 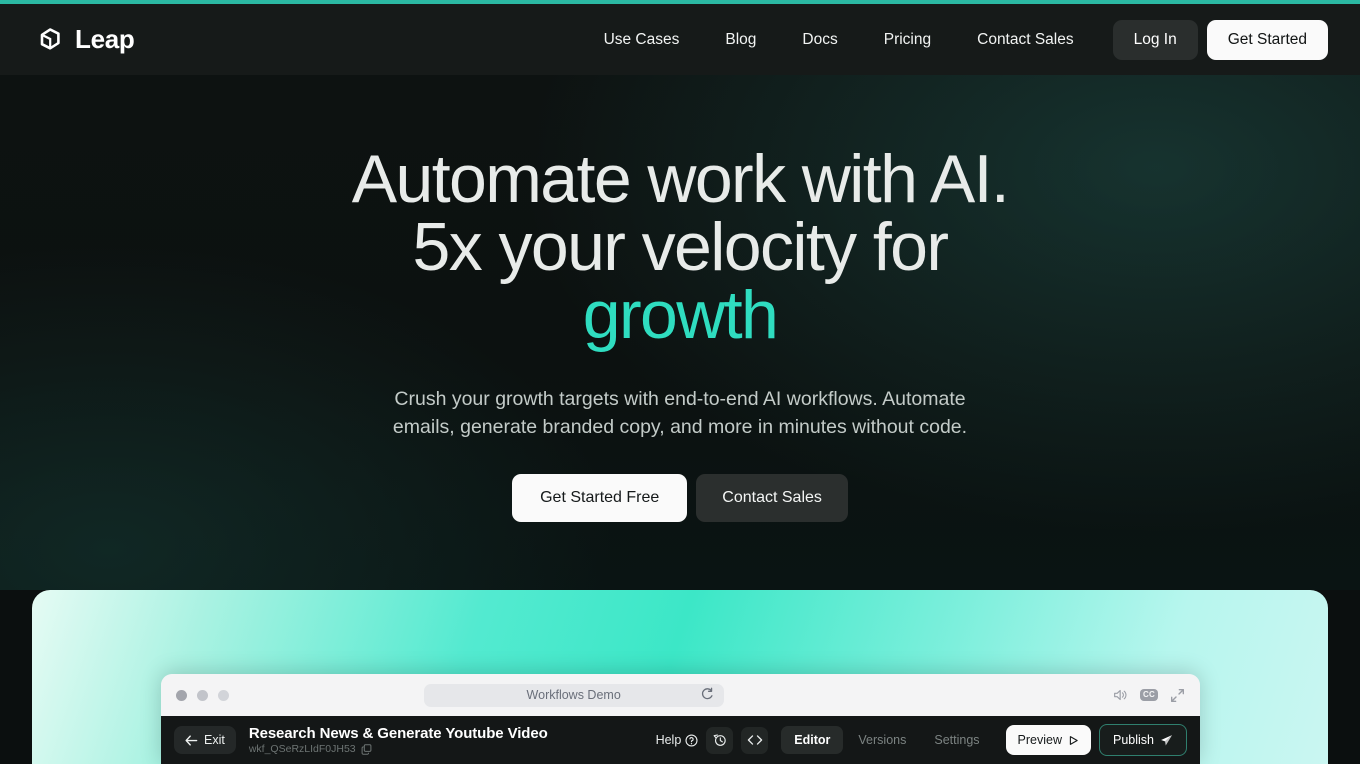 I want to click on closed-caption-icon: CC, so click(x=1149, y=695).